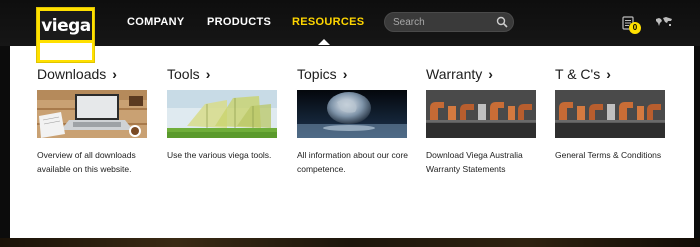 The height and width of the screenshot is (247, 700). Describe the element at coordinates (92, 114) in the screenshot. I see `downloads-thumbnail` at that location.